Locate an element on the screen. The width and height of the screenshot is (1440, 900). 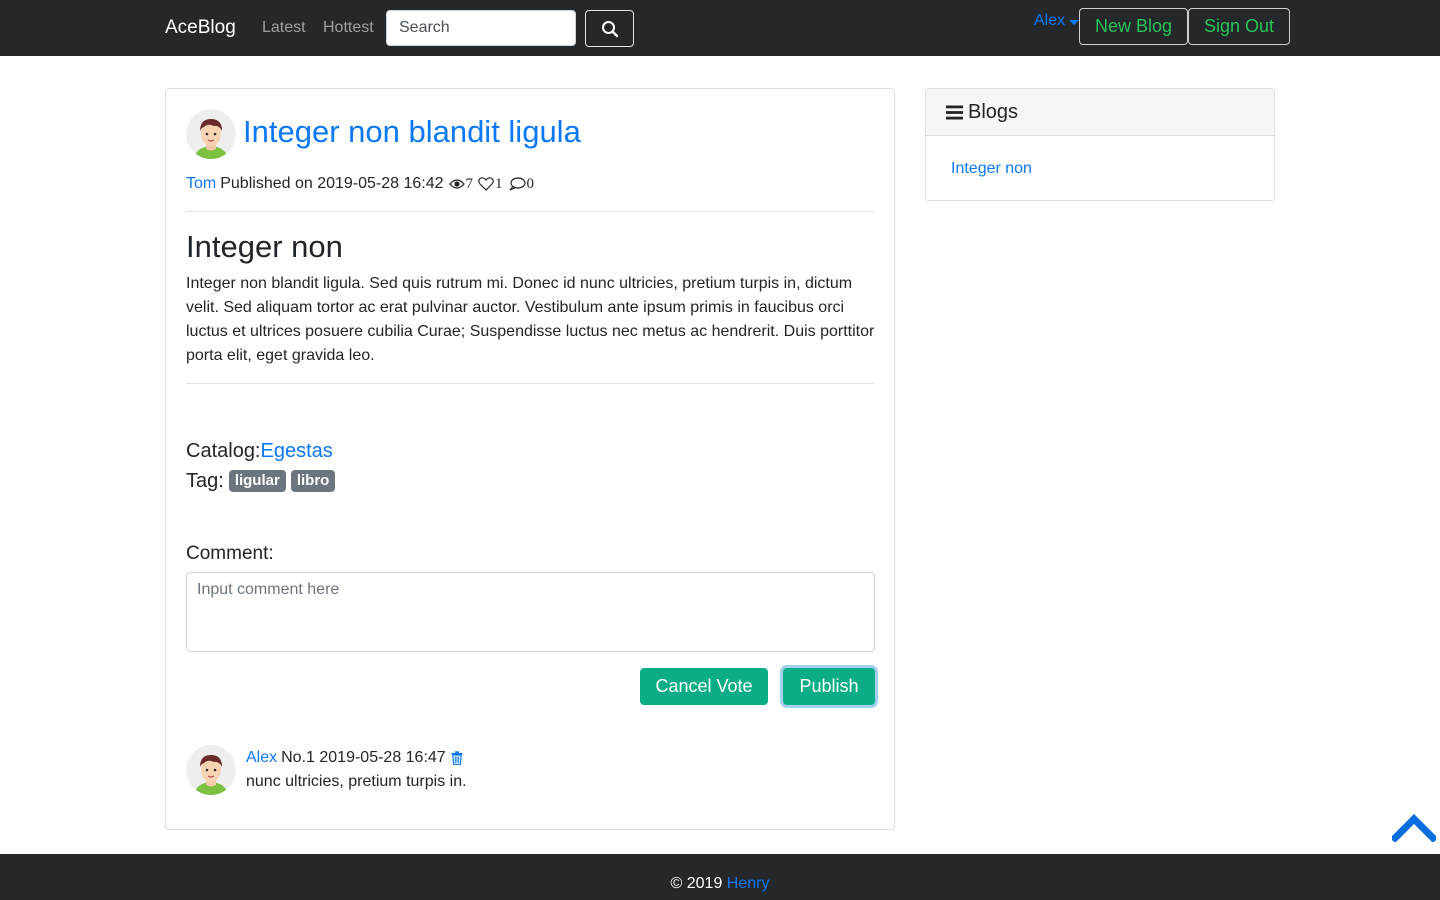
footer-author-link: Henry is located at coordinates (748, 883).